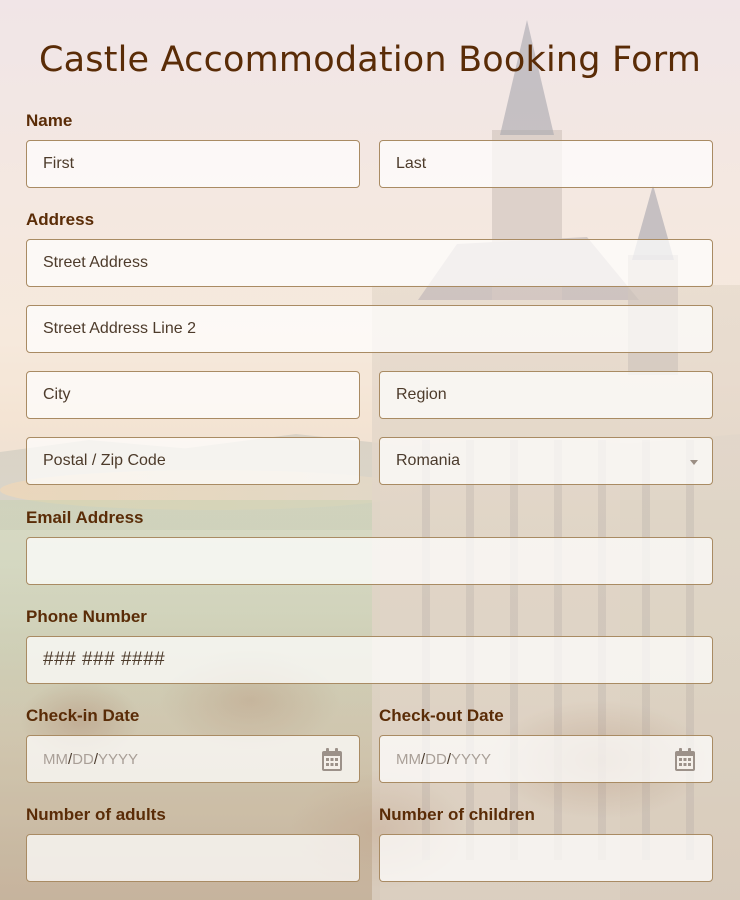 This screenshot has height=900, width=740. Describe the element at coordinates (421, 394) in the screenshot. I see `region-placeholder: Region` at that location.